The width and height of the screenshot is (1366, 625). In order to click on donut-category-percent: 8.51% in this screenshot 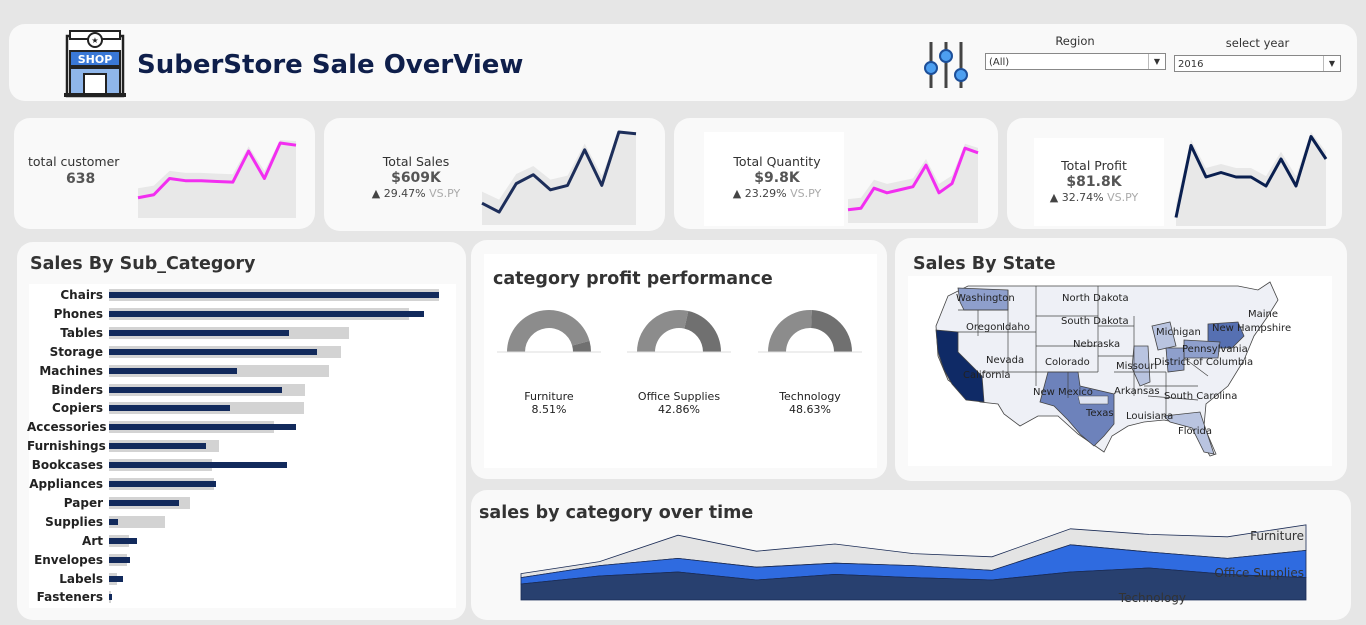, I will do `click(549, 409)`.